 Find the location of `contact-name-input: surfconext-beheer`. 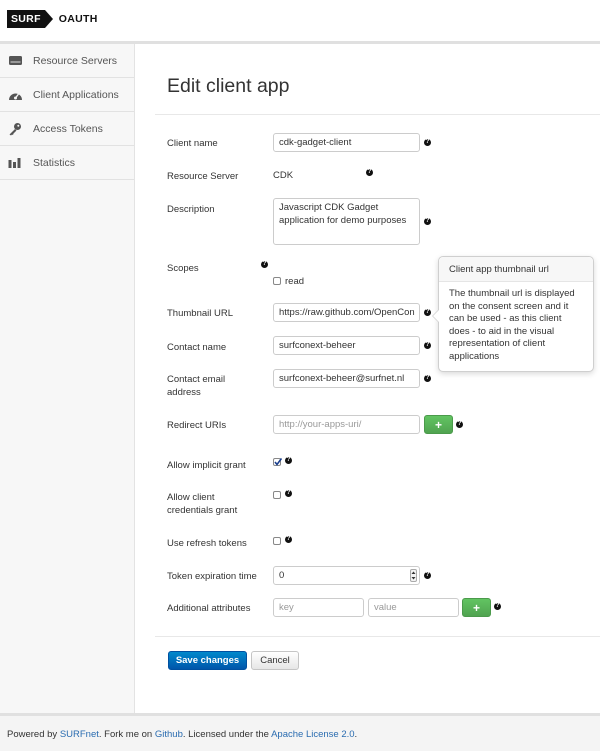

contact-name-input: surfconext-beheer is located at coordinates (346, 345).